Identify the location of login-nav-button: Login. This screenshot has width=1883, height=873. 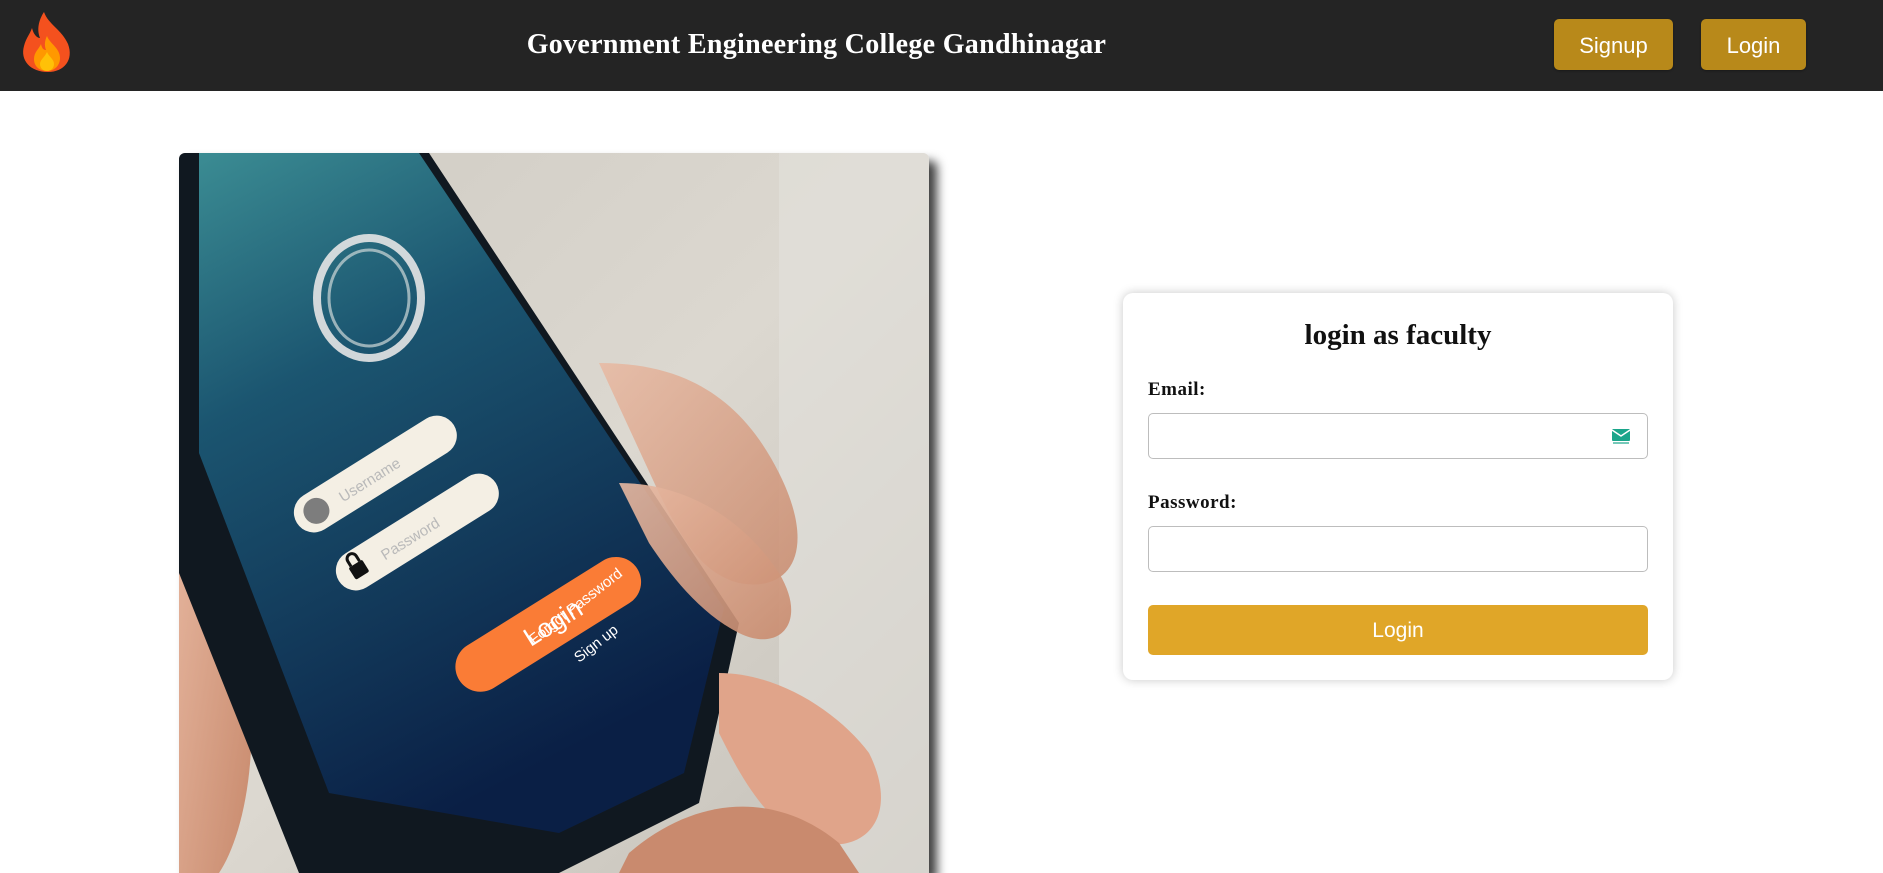
(1753, 44).